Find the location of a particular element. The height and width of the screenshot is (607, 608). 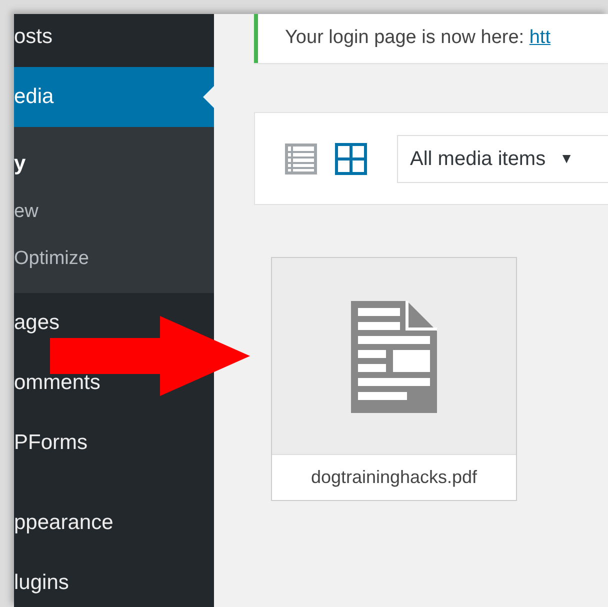

document-icon is located at coordinates (394, 357).